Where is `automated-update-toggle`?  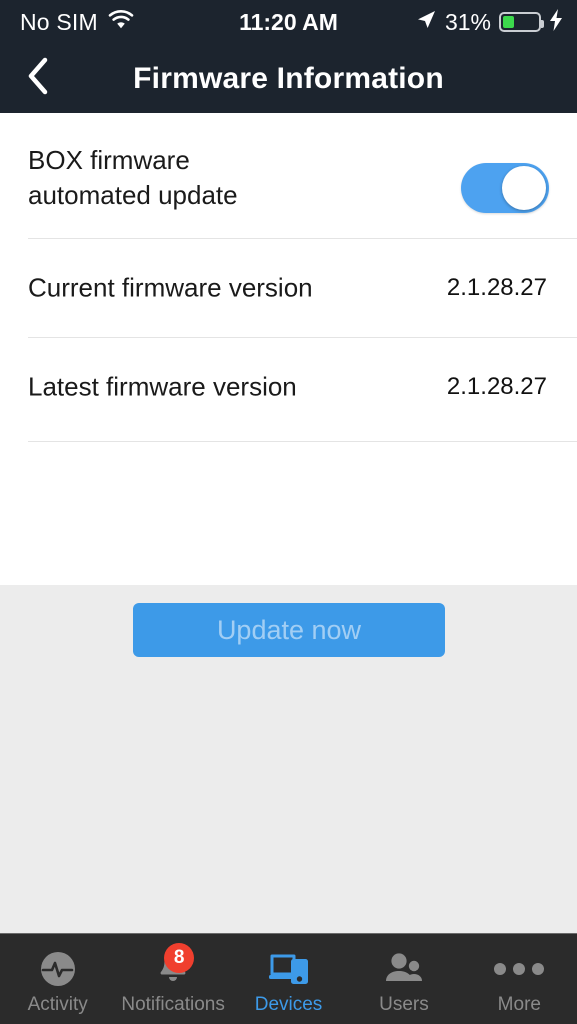 automated-update-toggle is located at coordinates (505, 188).